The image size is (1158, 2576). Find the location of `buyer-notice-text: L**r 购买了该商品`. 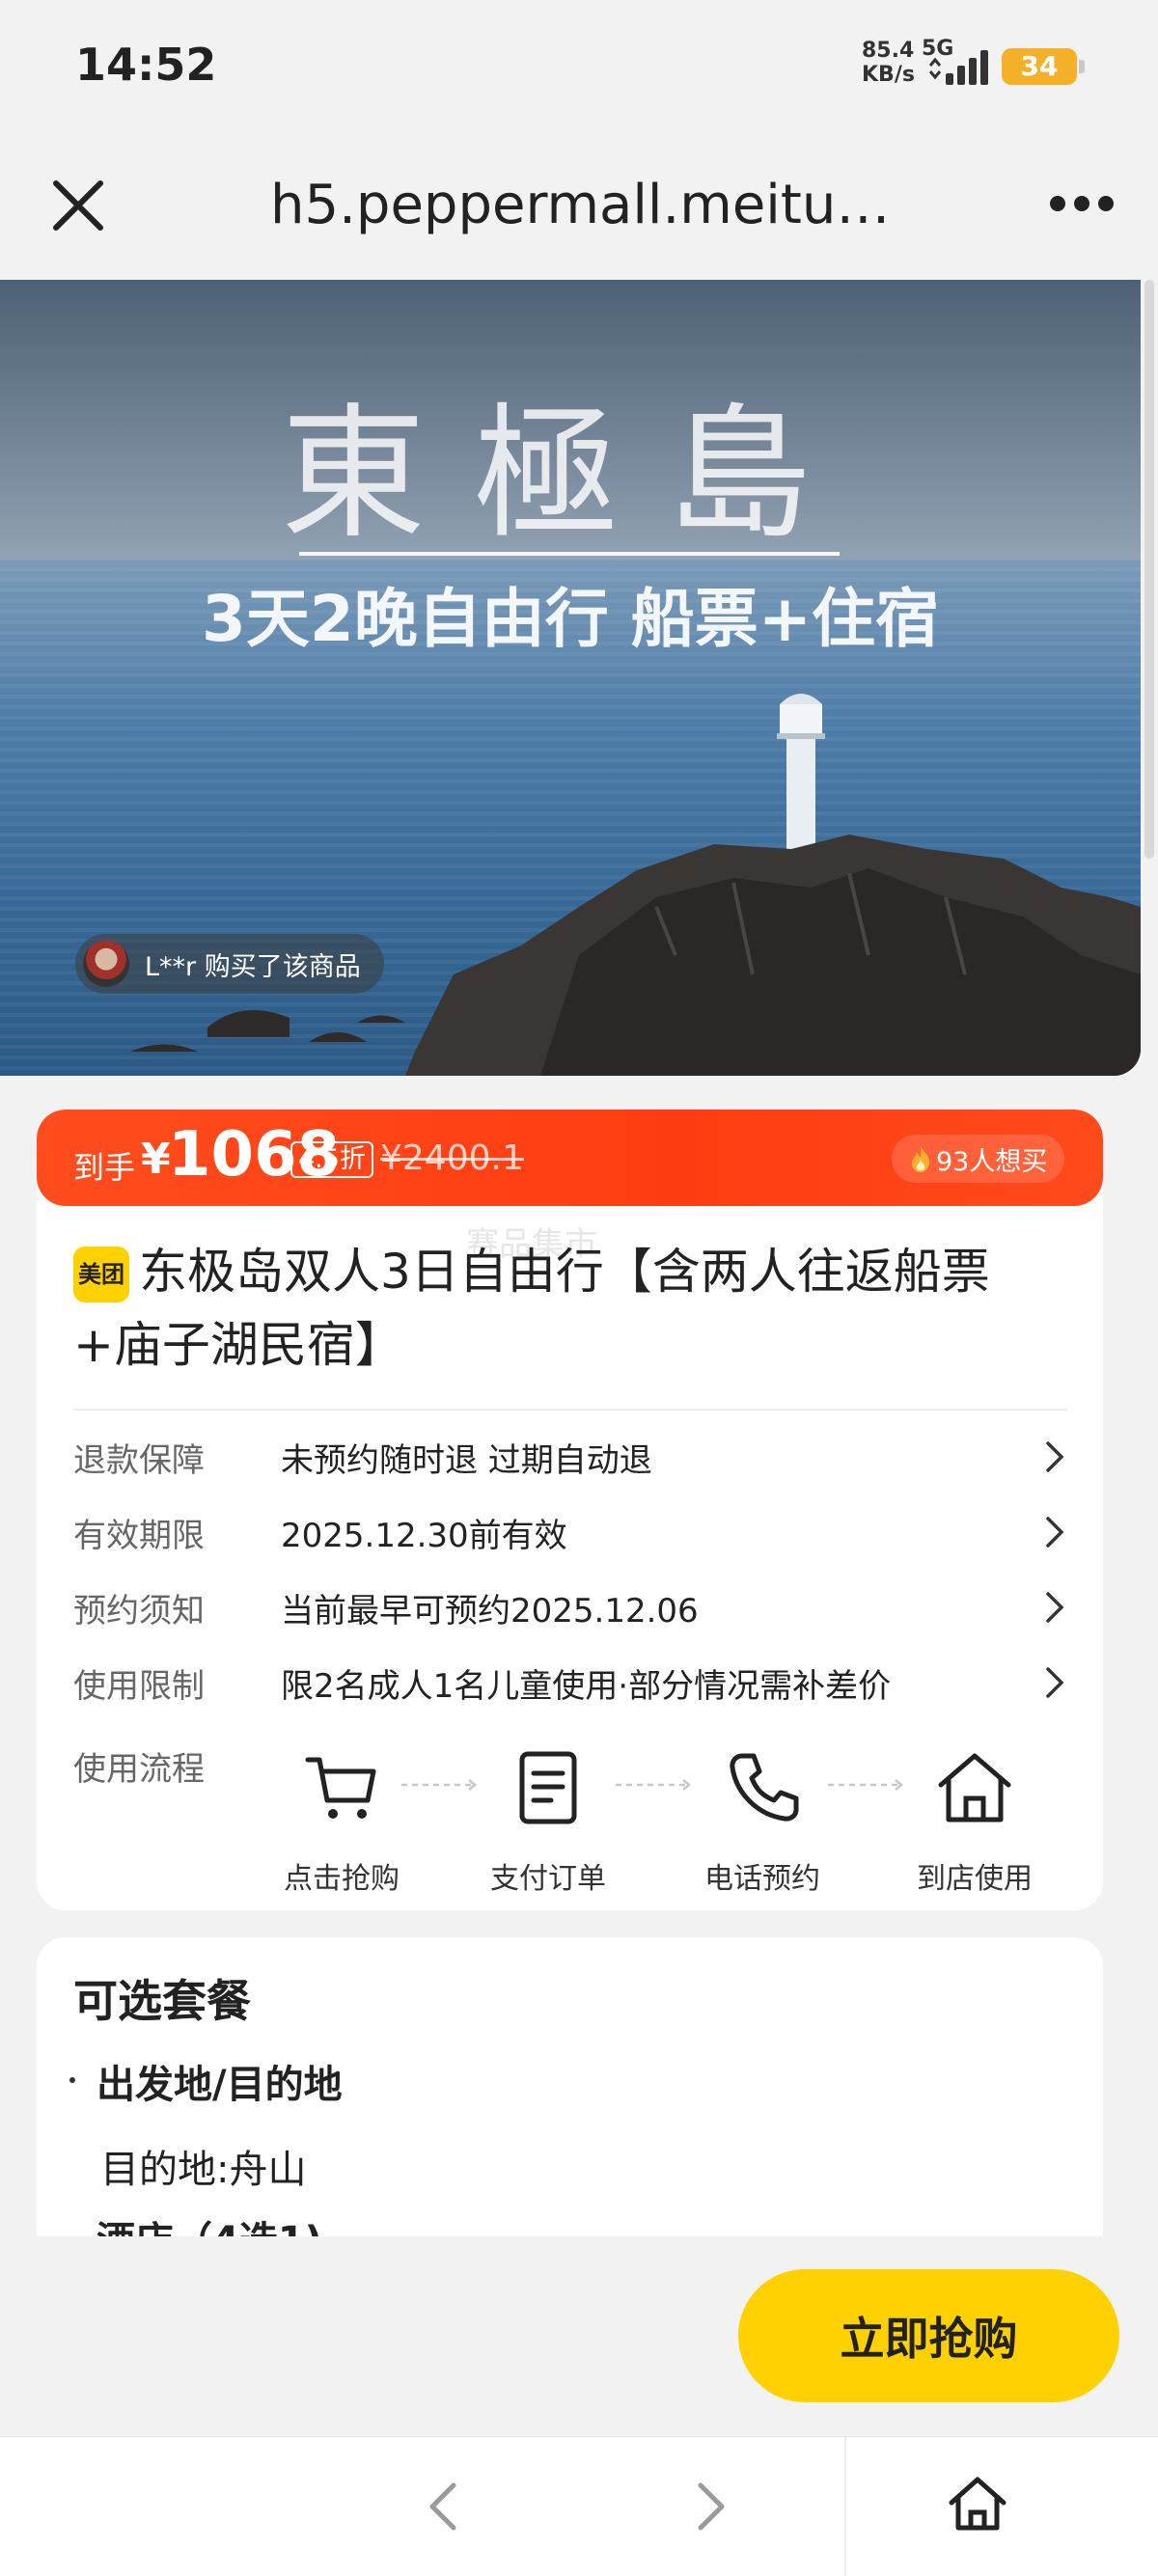

buyer-notice-text: L**r 购买了该商品 is located at coordinates (253, 966).